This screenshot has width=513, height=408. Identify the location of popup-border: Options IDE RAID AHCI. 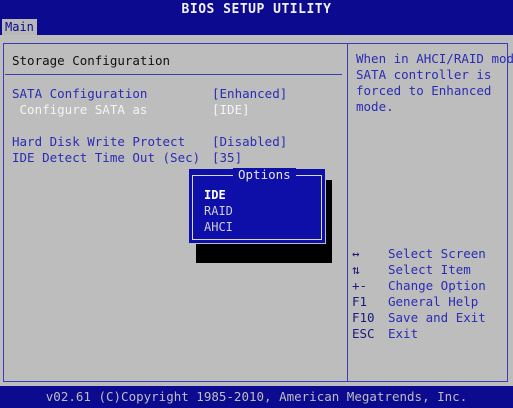
(257, 204).